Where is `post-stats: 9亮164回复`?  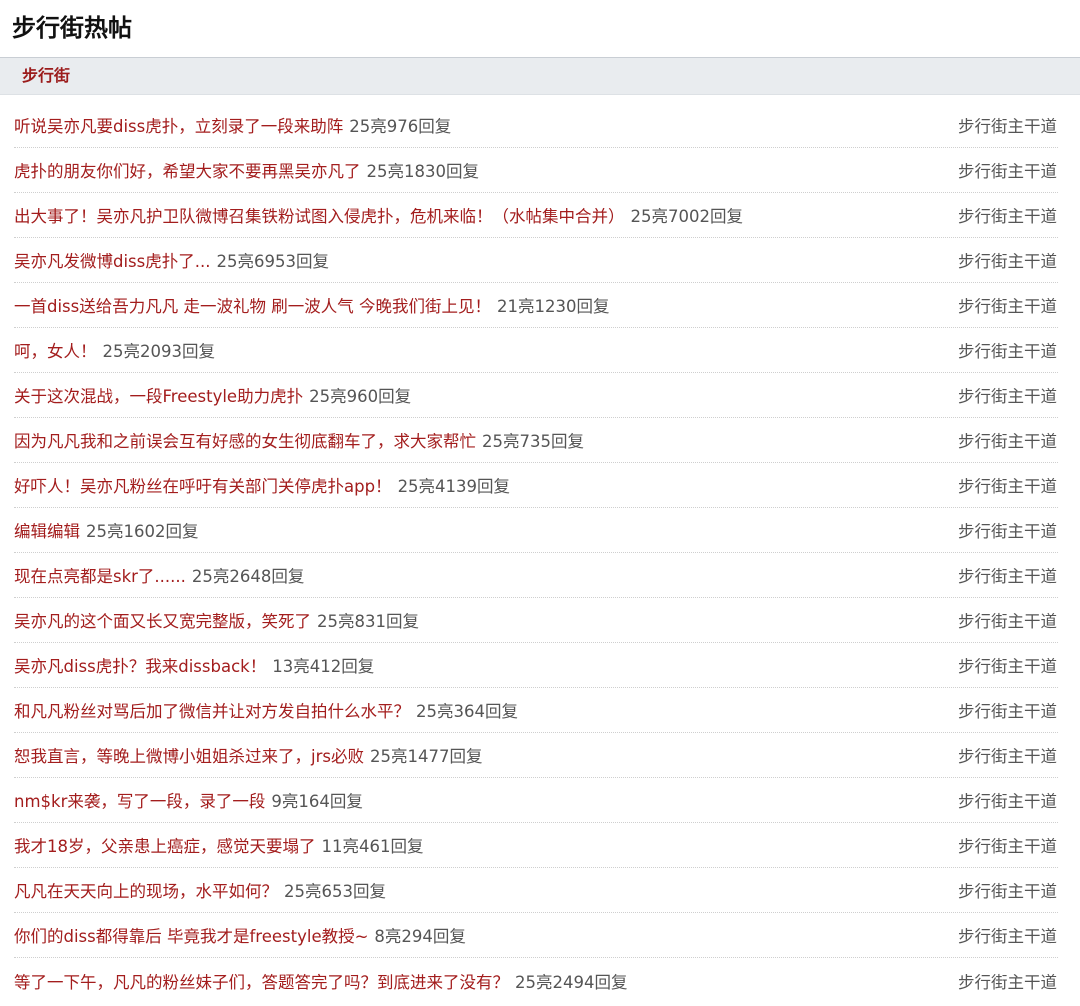 post-stats: 9亮164回复 is located at coordinates (317, 801).